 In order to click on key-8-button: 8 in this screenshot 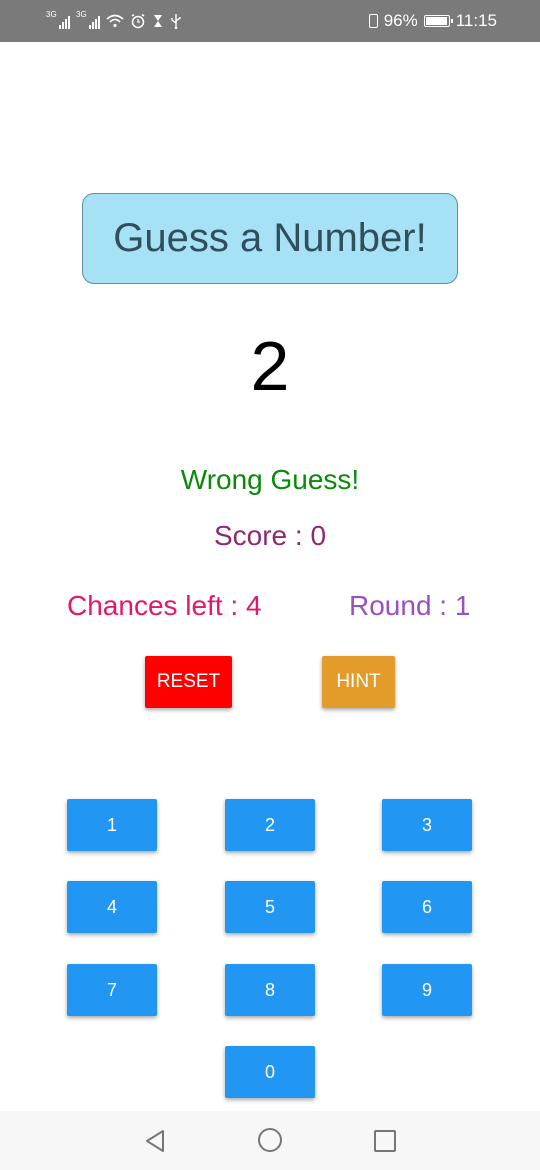, I will do `click(270, 990)`.